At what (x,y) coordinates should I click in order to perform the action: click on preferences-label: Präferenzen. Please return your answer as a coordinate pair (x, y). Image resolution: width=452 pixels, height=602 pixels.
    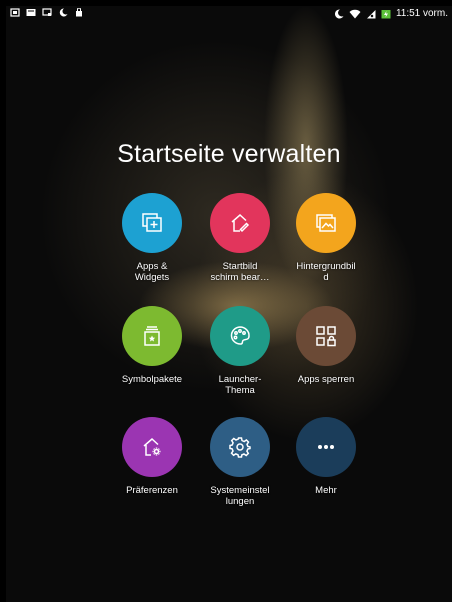
    Looking at the image, I should click on (152, 490).